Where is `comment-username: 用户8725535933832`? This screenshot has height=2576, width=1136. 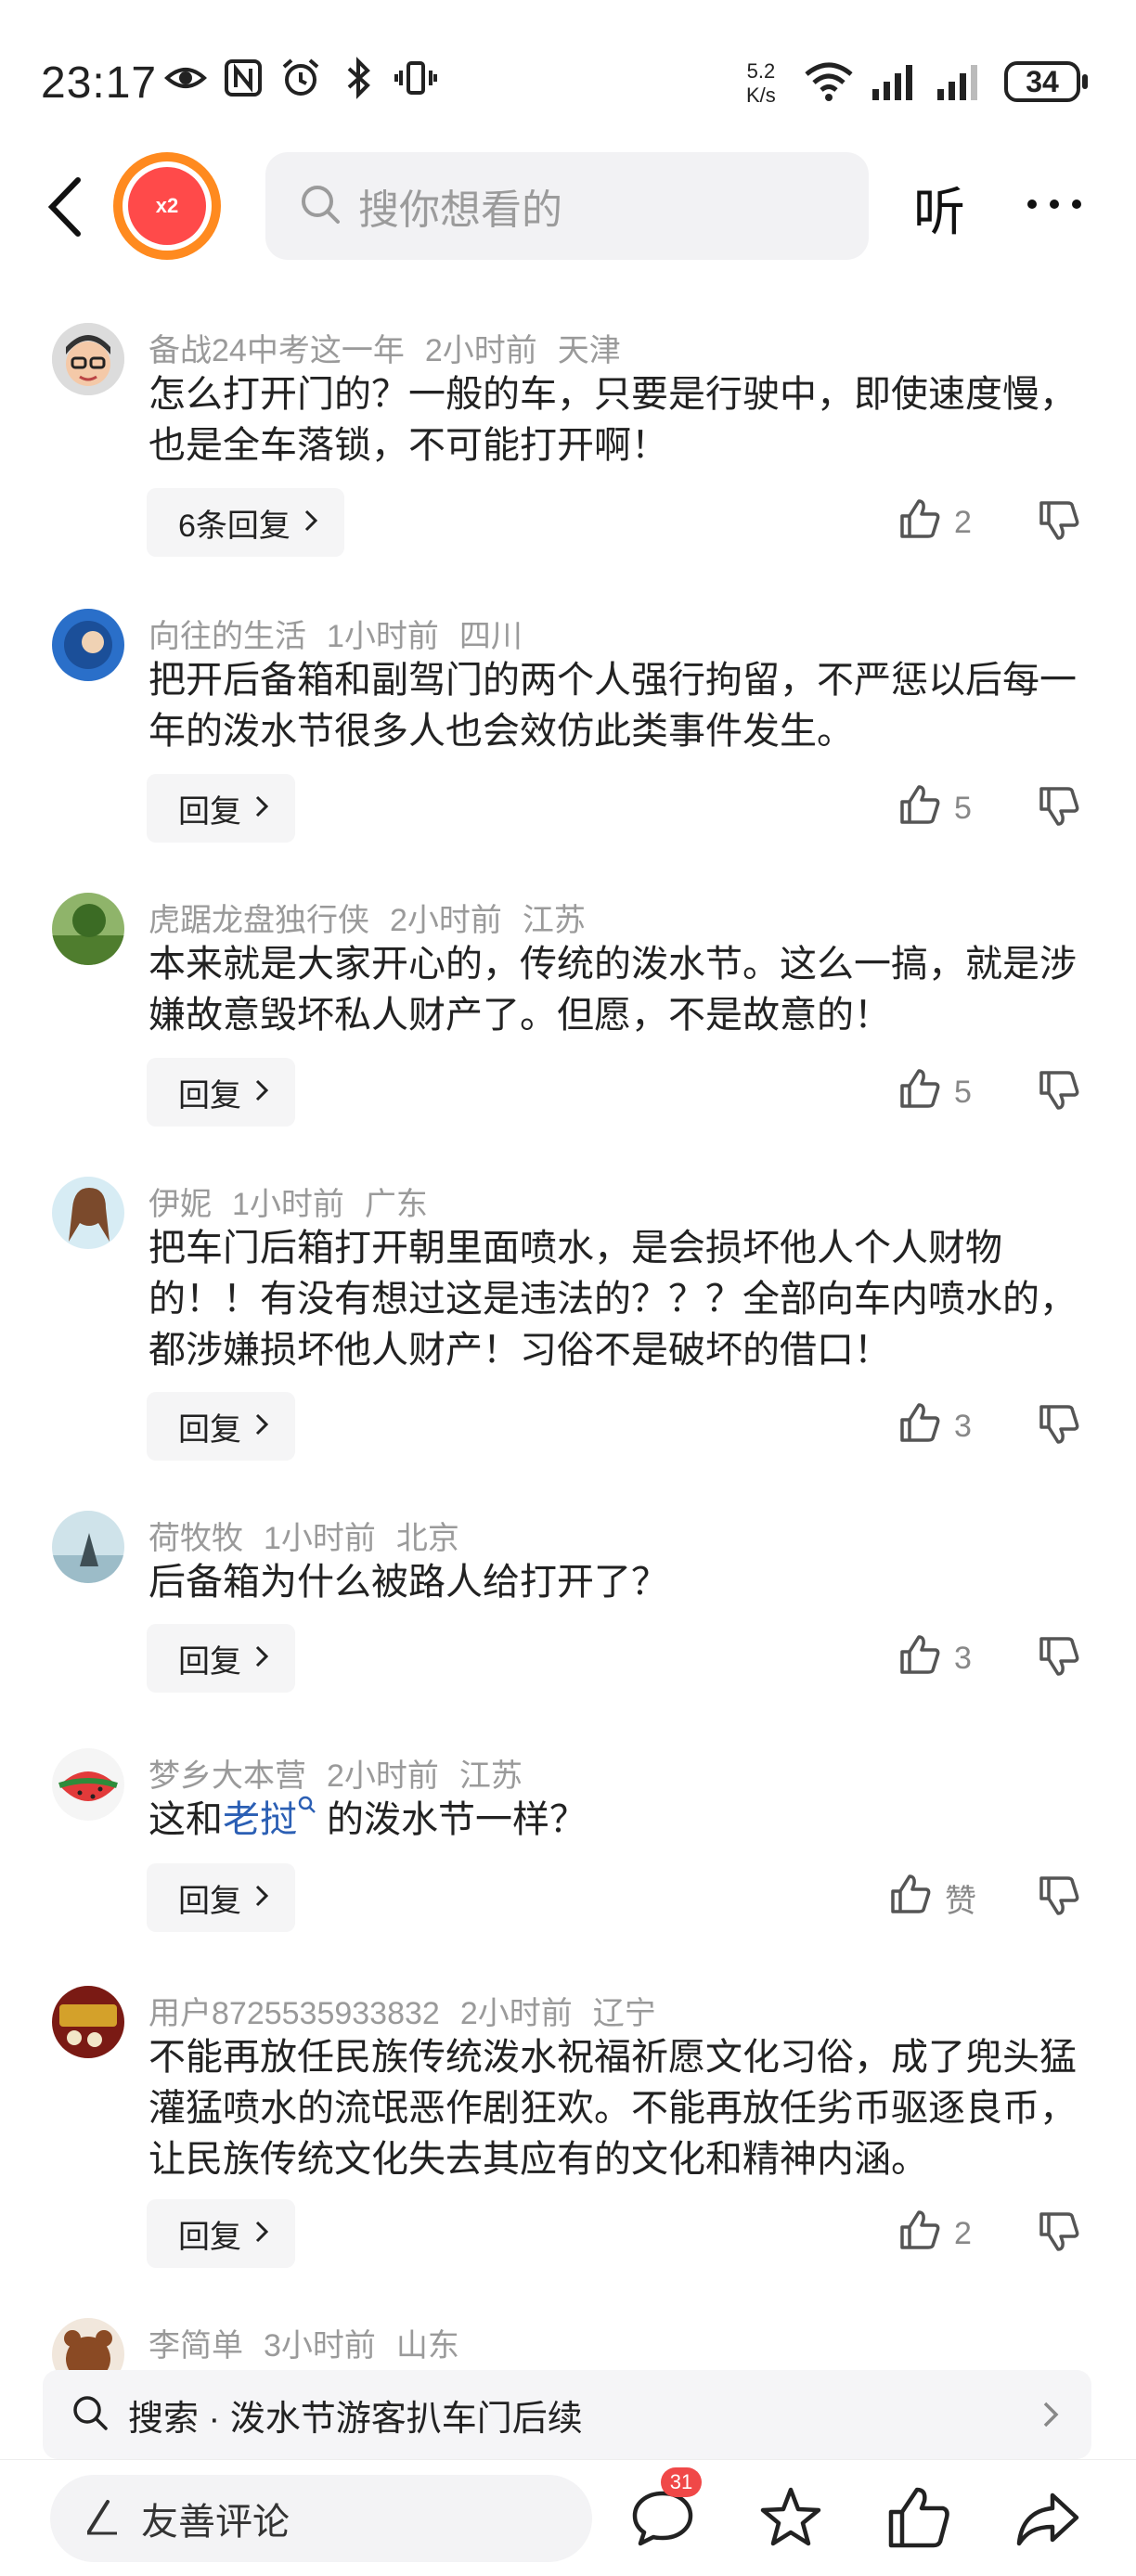 comment-username: 用户8725535933832 is located at coordinates (294, 2013).